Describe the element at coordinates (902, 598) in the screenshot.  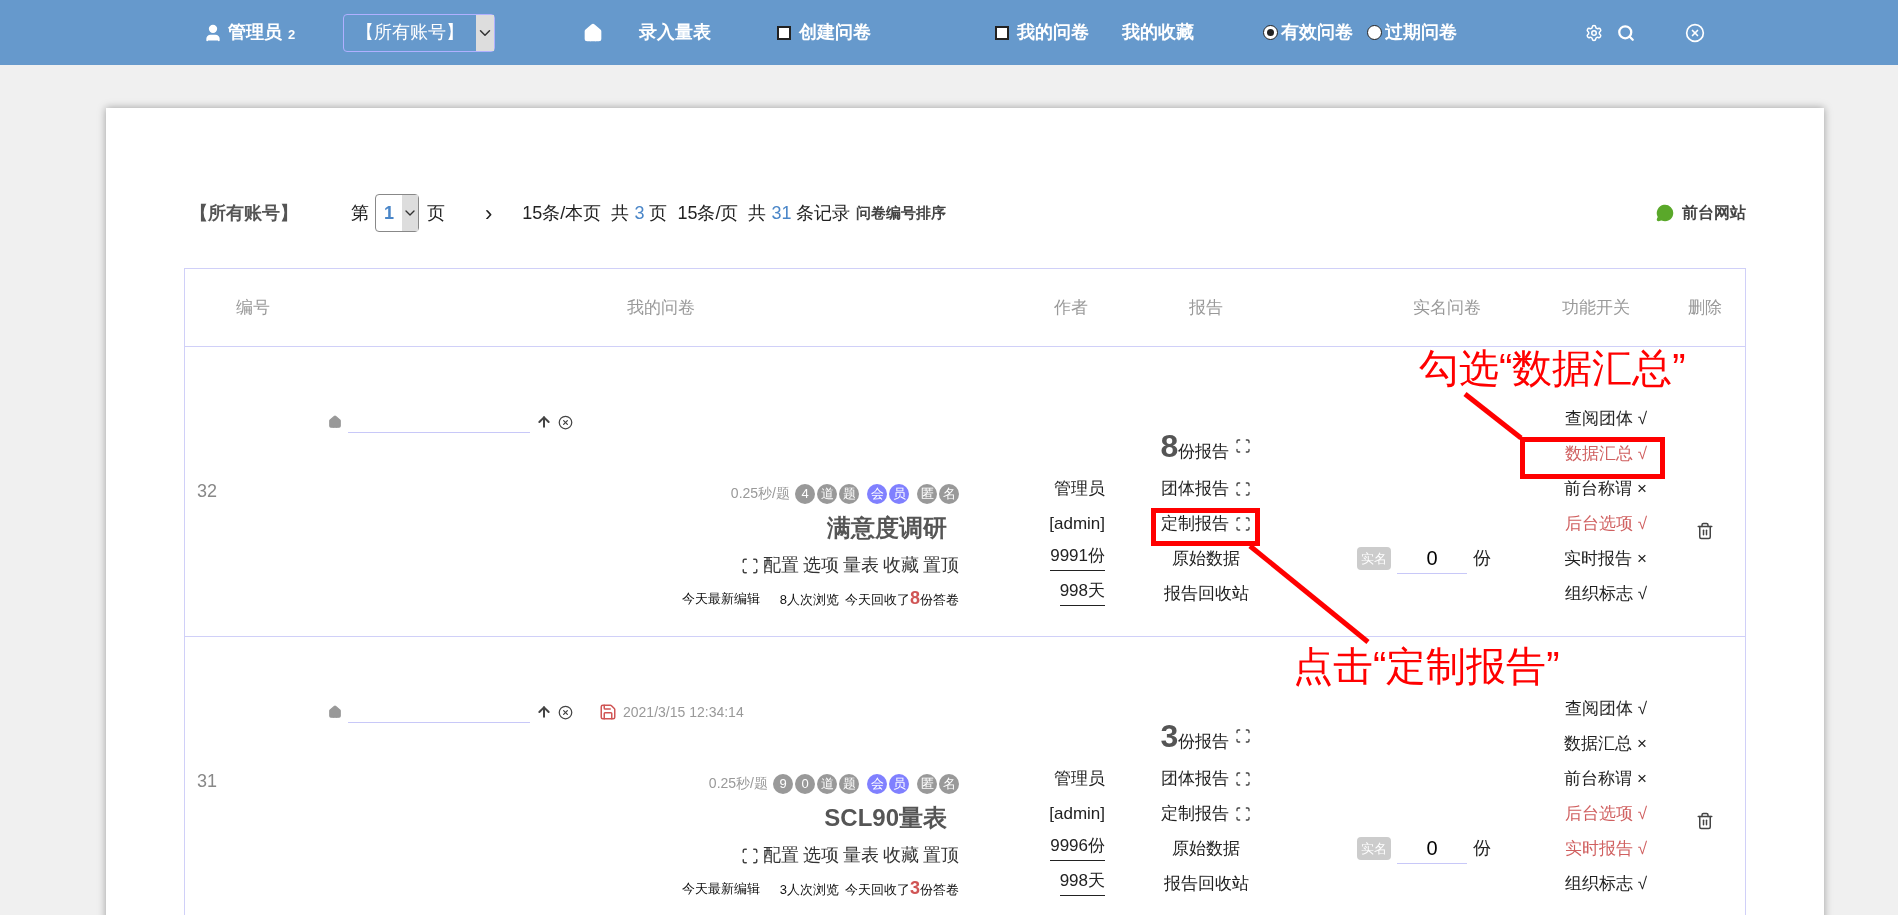
I see `received-count: 今天回收了8份答卷` at that location.